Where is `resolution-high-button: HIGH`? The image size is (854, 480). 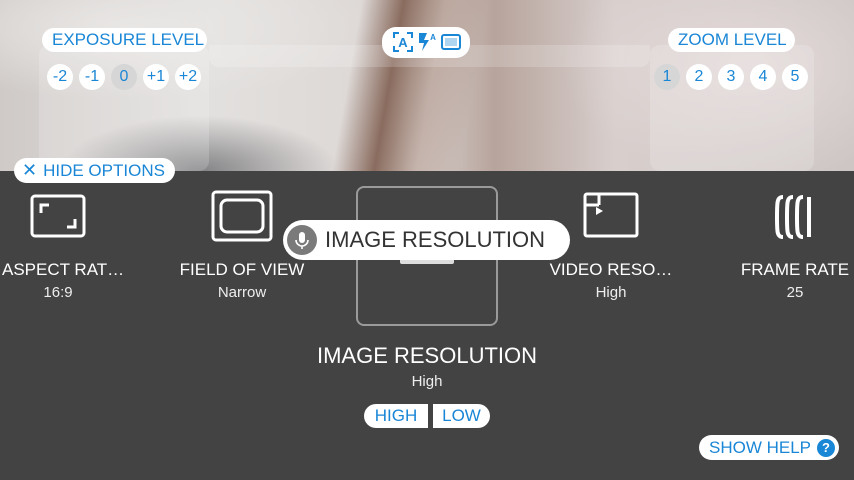
resolution-high-button: HIGH is located at coordinates (396, 416).